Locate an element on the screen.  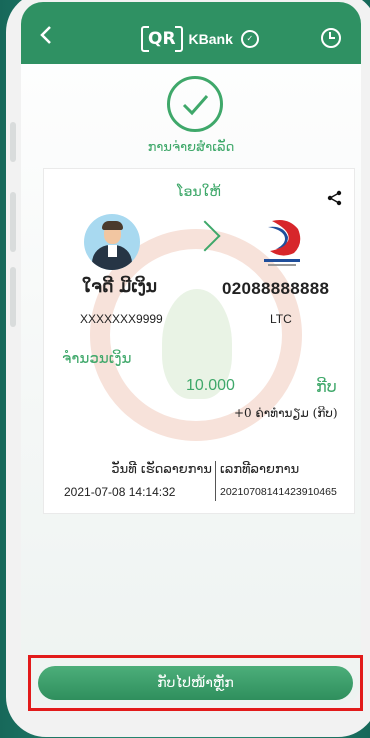
share-icon is located at coordinates (334, 198).